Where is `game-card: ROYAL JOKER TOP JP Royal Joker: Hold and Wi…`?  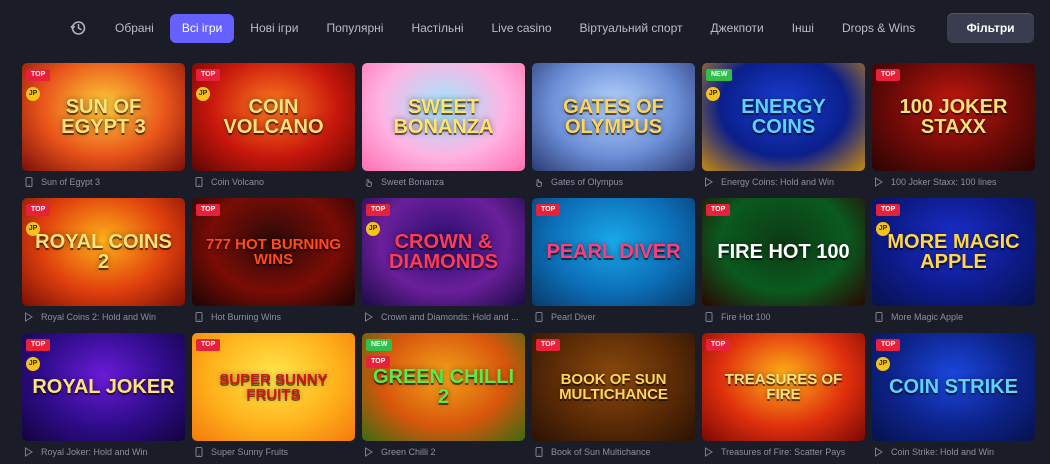
game-card: ROYAL JOKER TOP JP Royal Joker: Hold and Wi… is located at coordinates (103, 397).